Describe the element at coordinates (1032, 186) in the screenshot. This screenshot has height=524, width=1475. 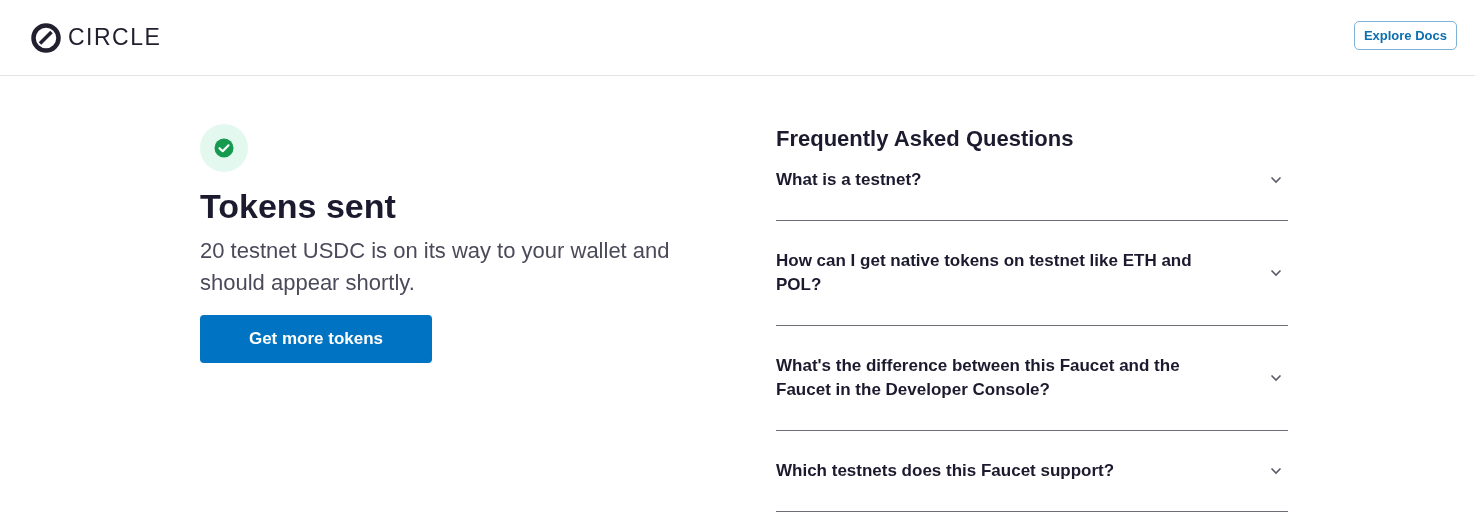
I see `faq-question: What is a testnet?` at that location.